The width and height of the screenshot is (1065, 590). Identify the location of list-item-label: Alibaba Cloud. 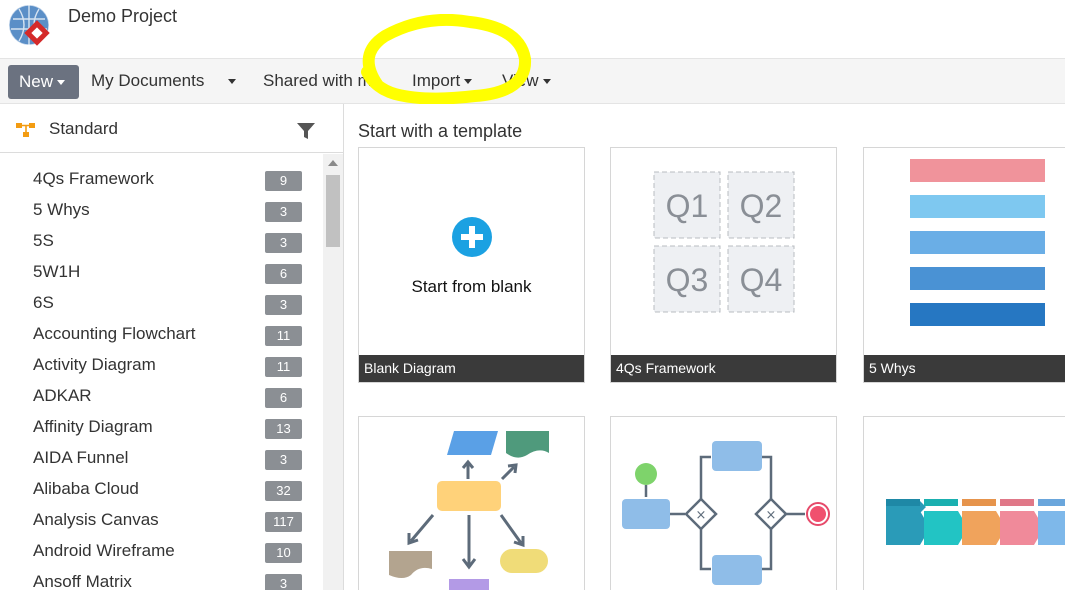
(86, 488).